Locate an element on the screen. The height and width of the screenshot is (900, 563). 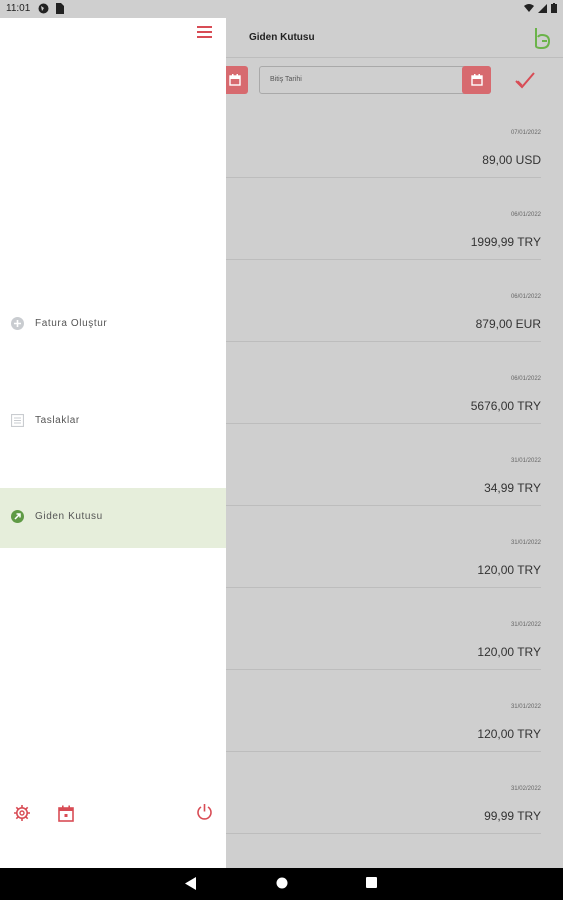
home-icon is located at coordinates (282, 883).